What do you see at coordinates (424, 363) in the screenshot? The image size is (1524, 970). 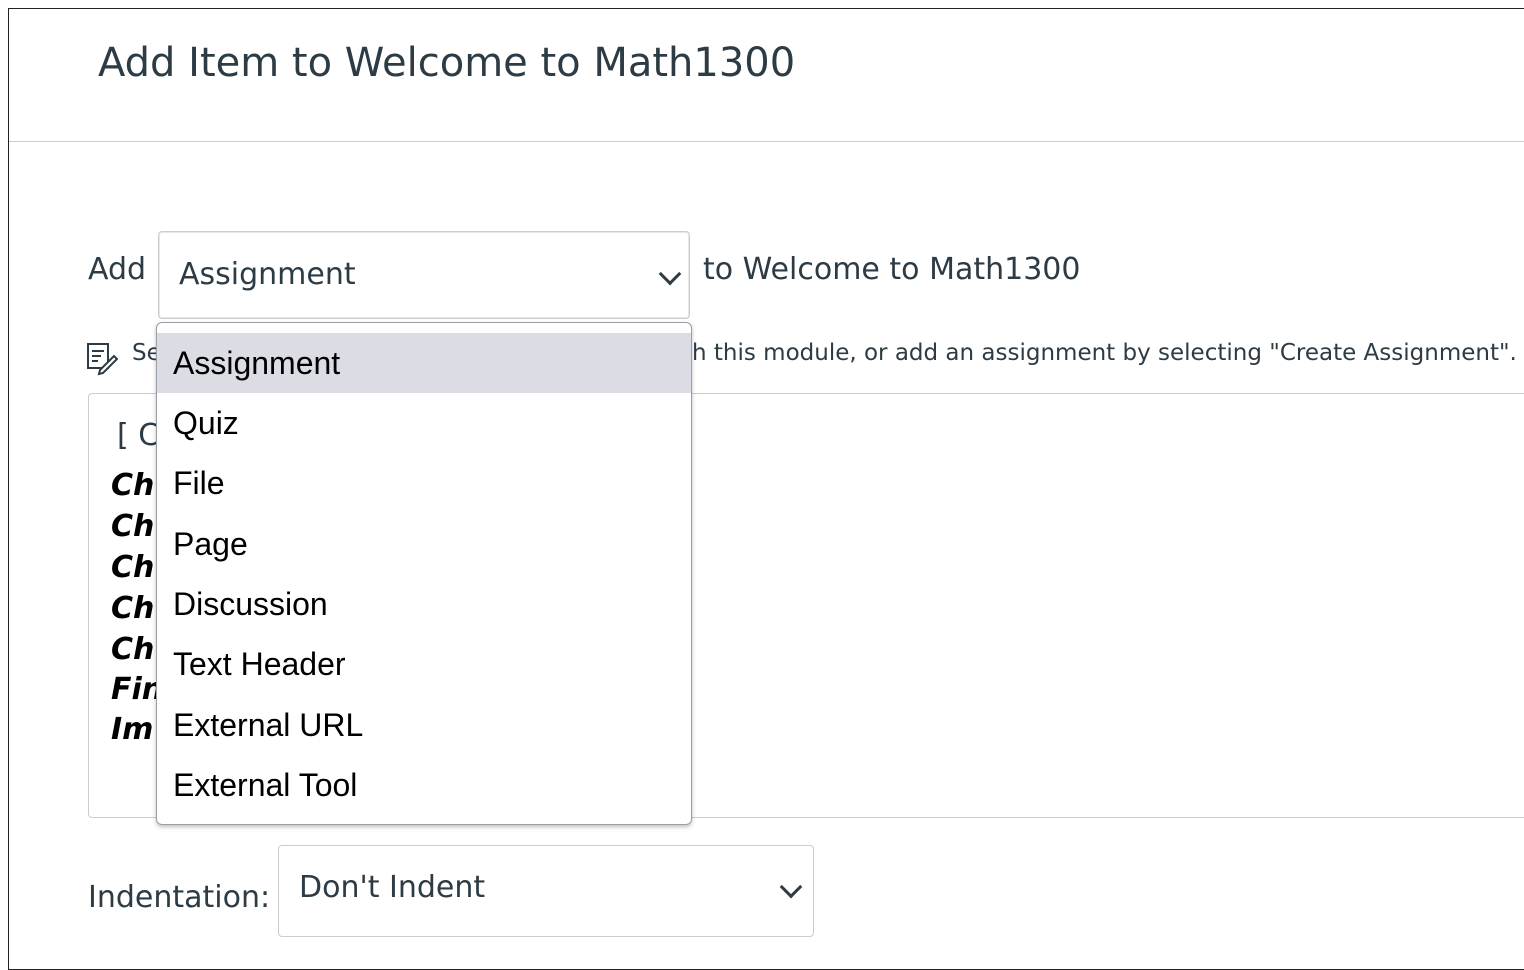 I see `dropdown-option-assignment: Assignment` at bounding box center [424, 363].